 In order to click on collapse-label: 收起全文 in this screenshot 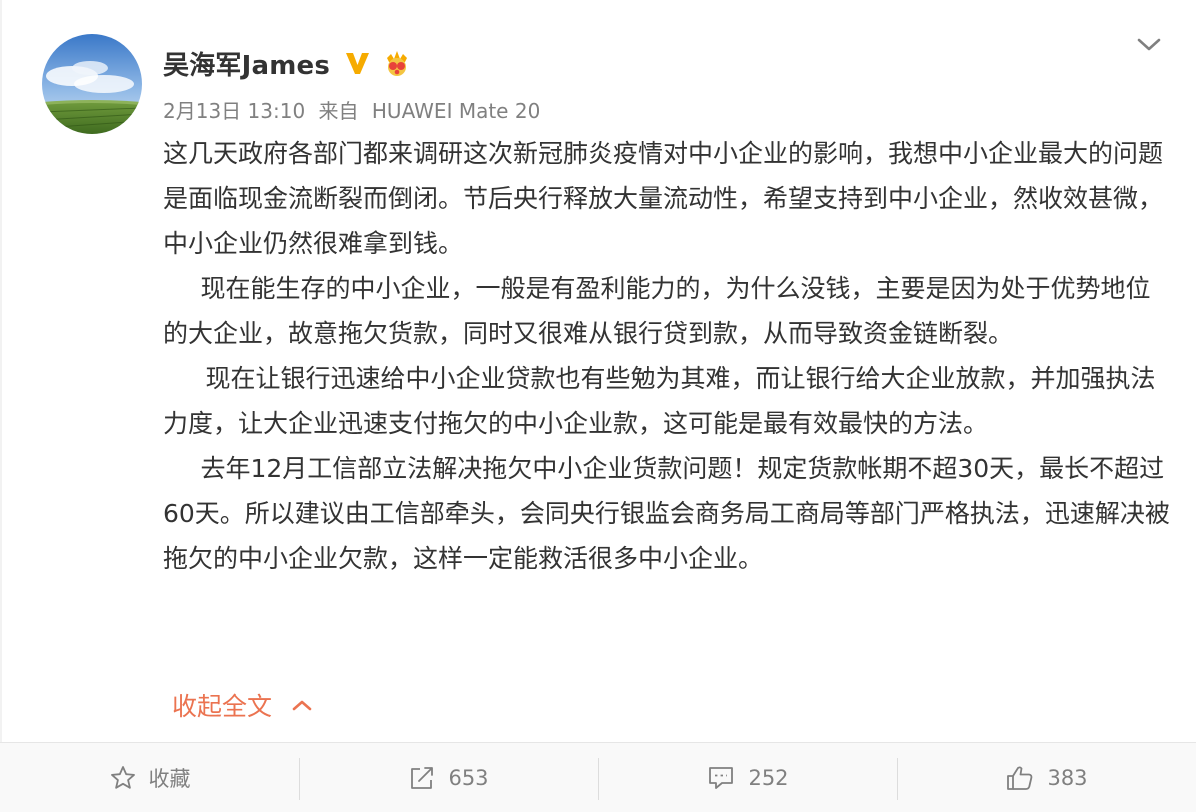, I will do `click(222, 705)`.